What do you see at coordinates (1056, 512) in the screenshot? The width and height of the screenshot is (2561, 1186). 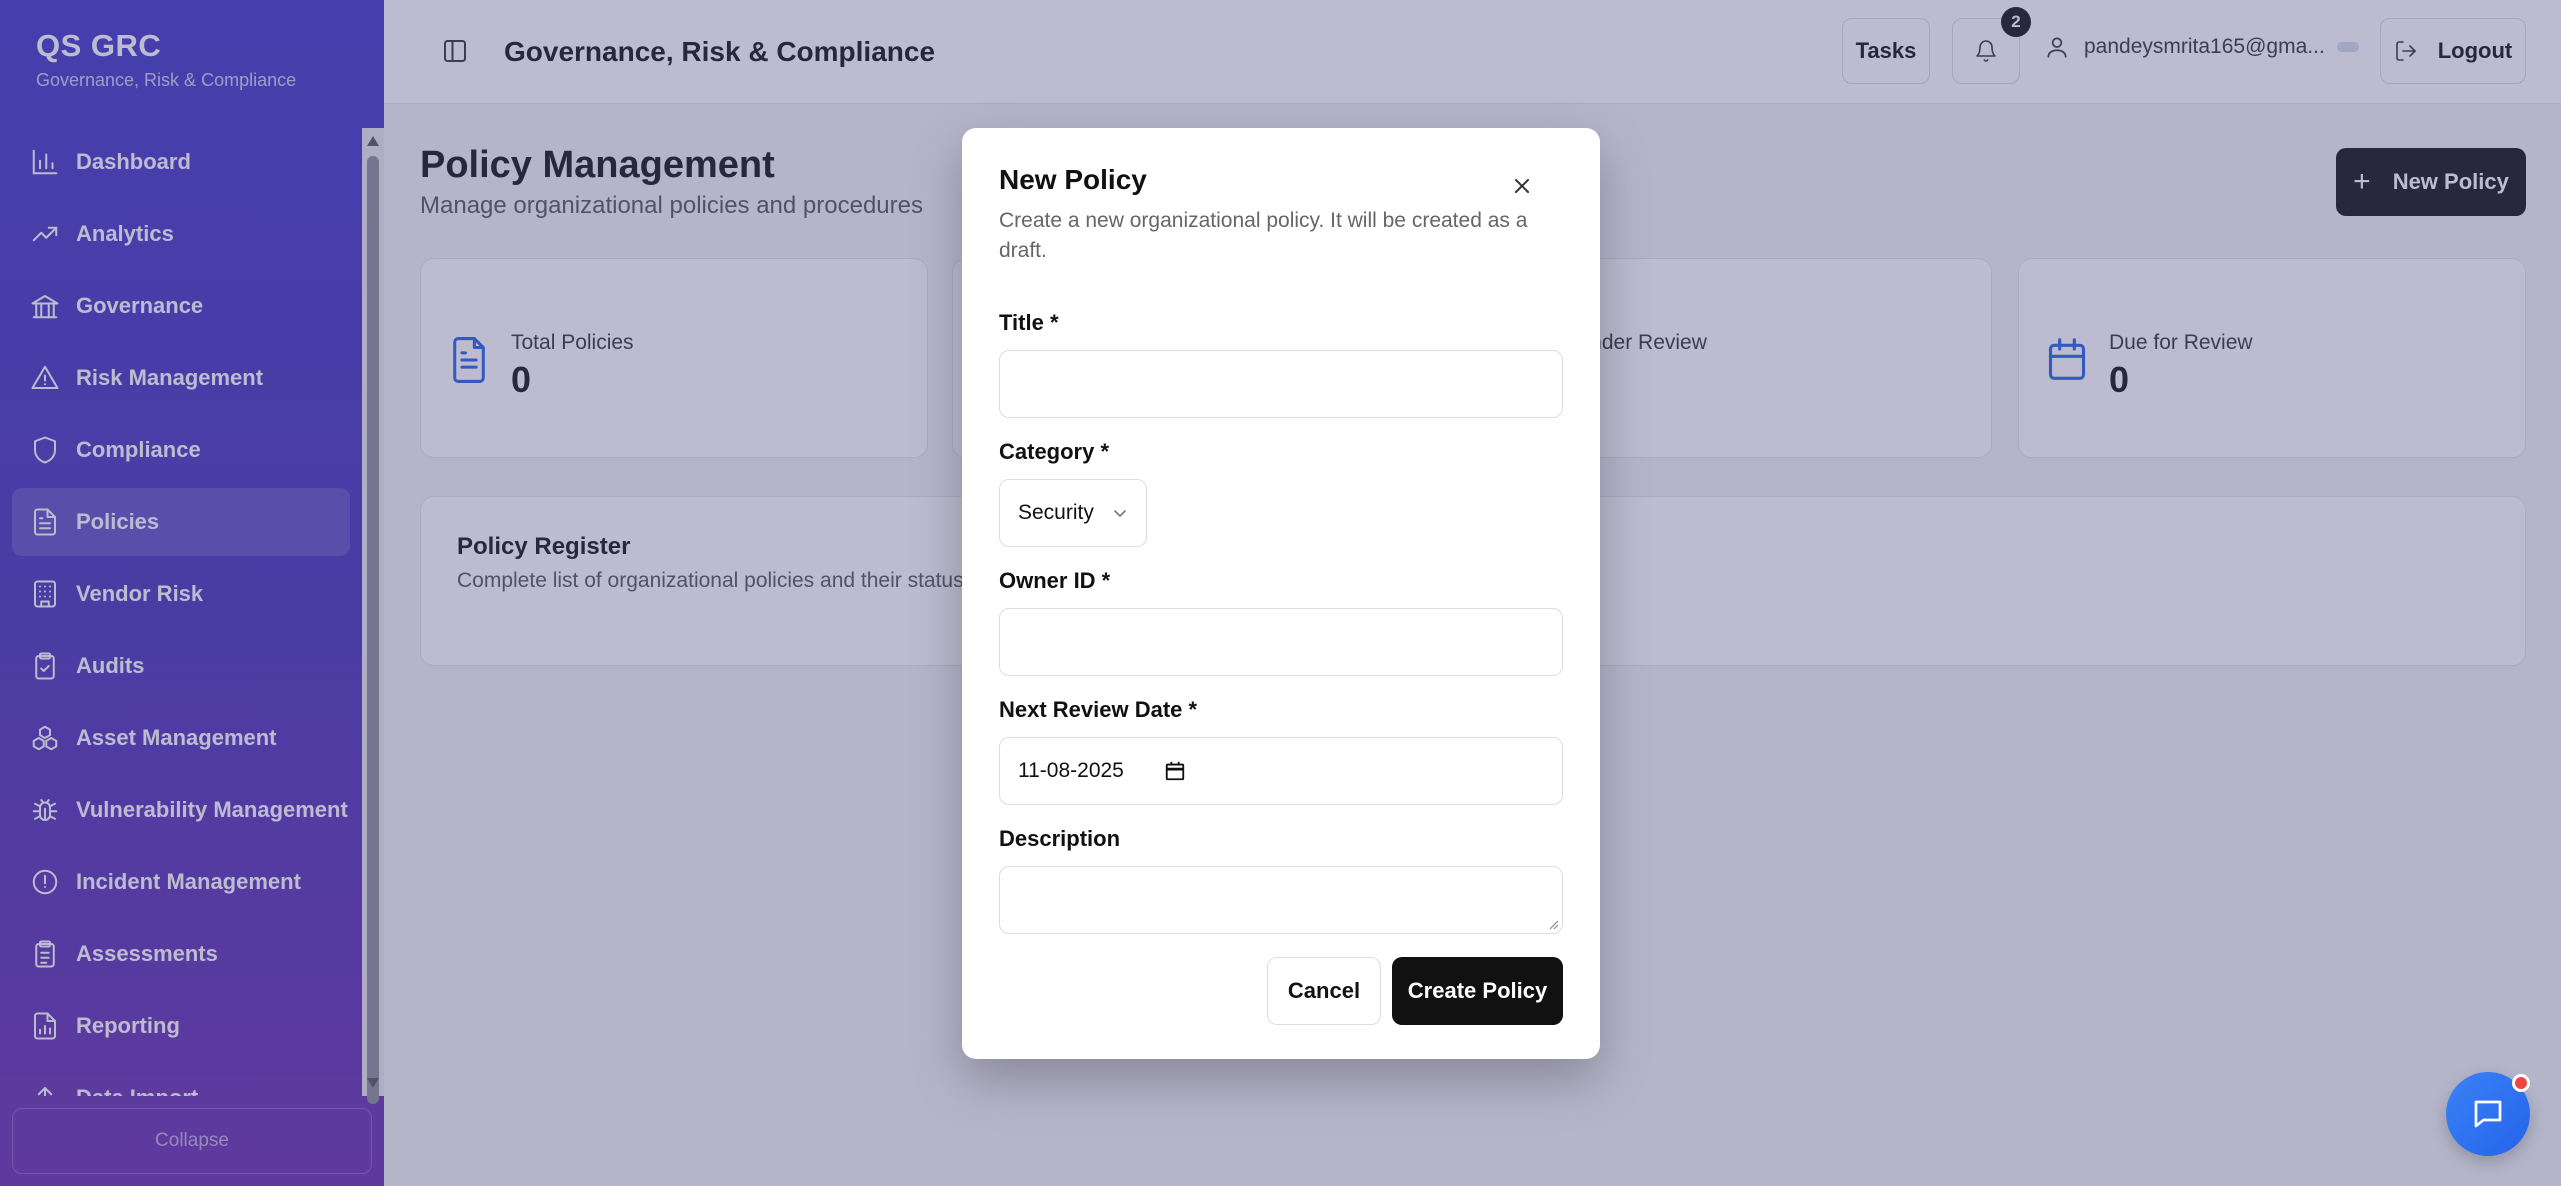 I see `category-value: Security` at bounding box center [1056, 512].